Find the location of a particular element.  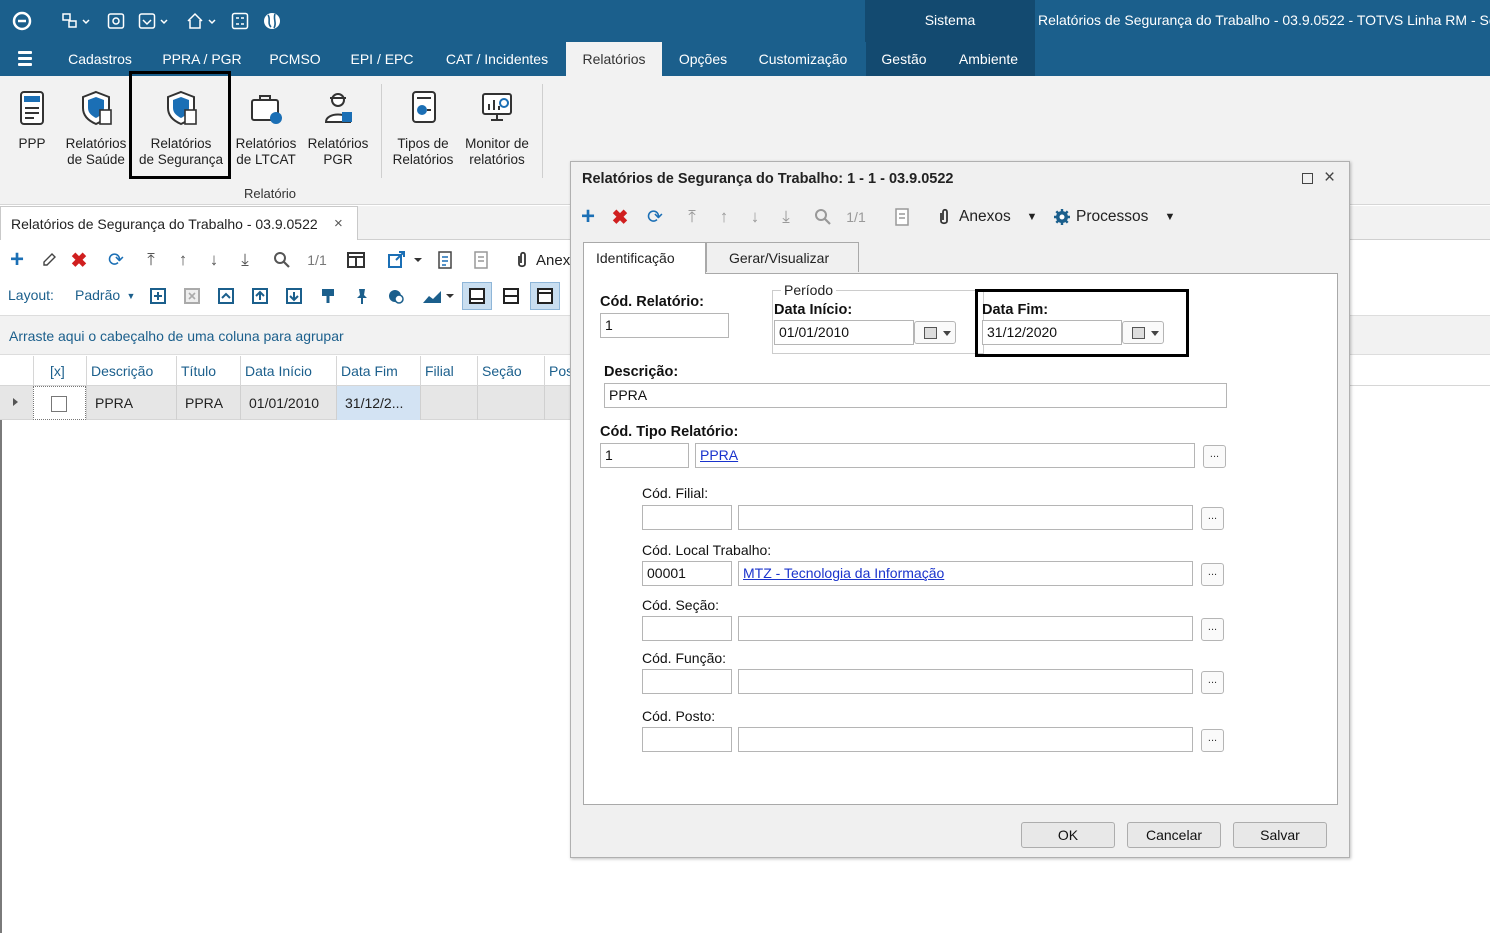

menu-opcoes: Opções is located at coordinates (703, 59).